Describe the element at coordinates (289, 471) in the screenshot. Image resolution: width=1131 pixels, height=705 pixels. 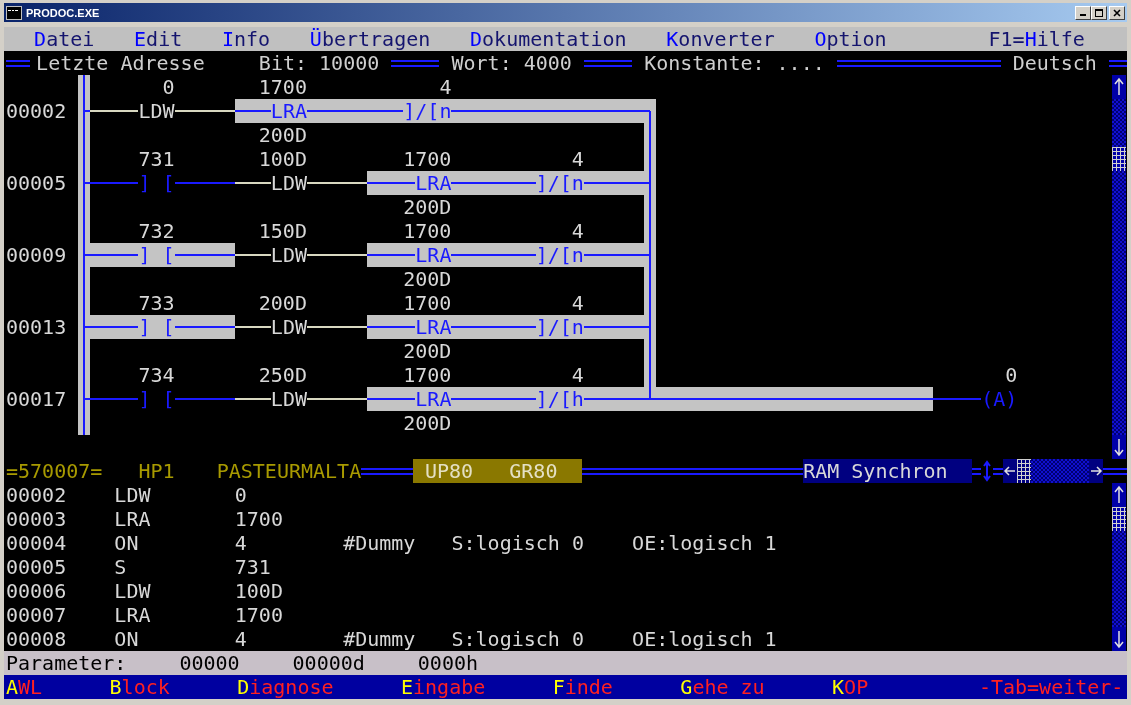
I see `program-name: PASTEURMALTA` at that location.